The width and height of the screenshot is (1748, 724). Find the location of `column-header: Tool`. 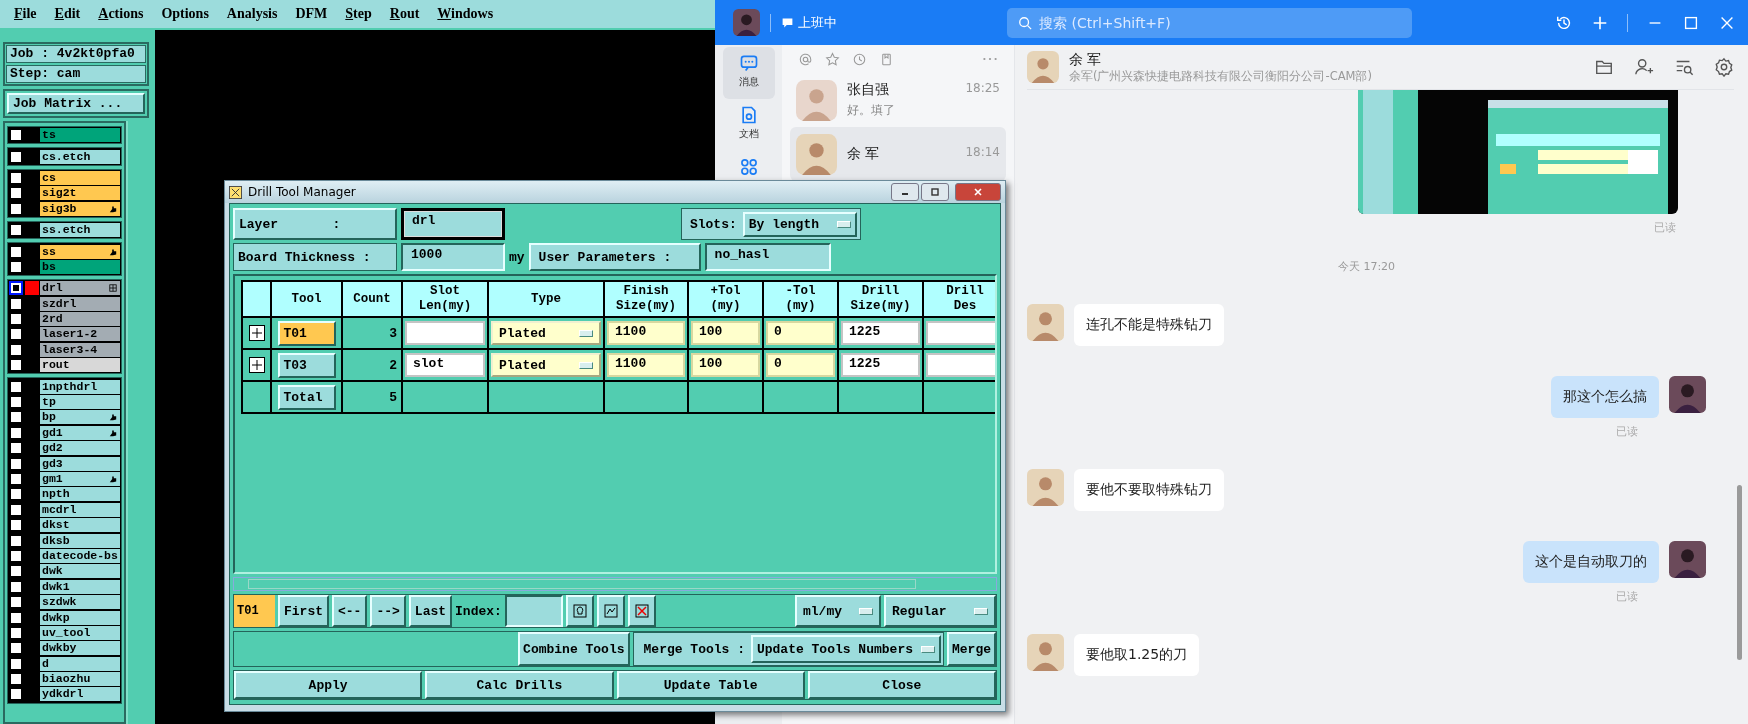

column-header: Tool is located at coordinates (306, 299).